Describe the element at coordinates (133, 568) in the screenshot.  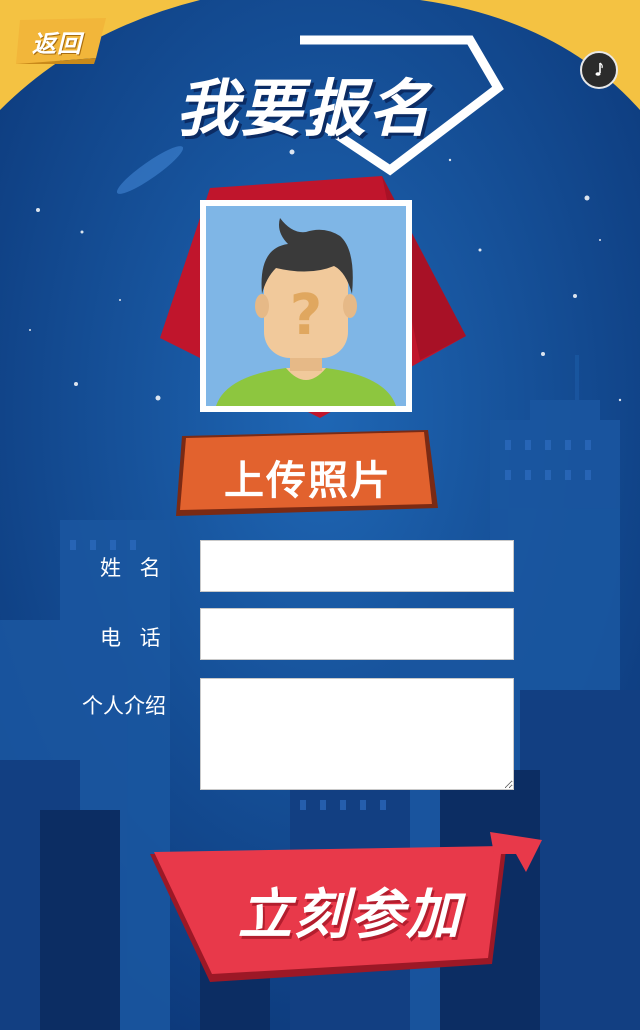
I see `name-label: 姓 名` at that location.